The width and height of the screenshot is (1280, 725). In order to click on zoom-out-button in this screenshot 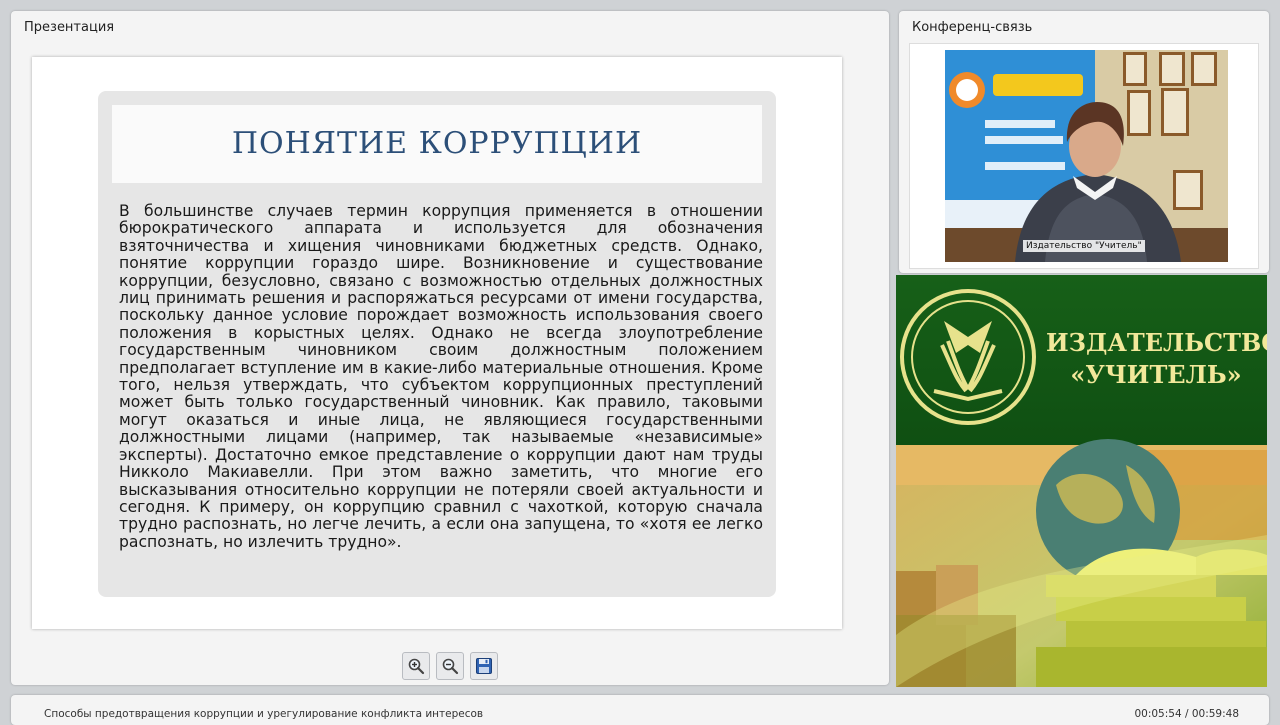, I will do `click(450, 666)`.